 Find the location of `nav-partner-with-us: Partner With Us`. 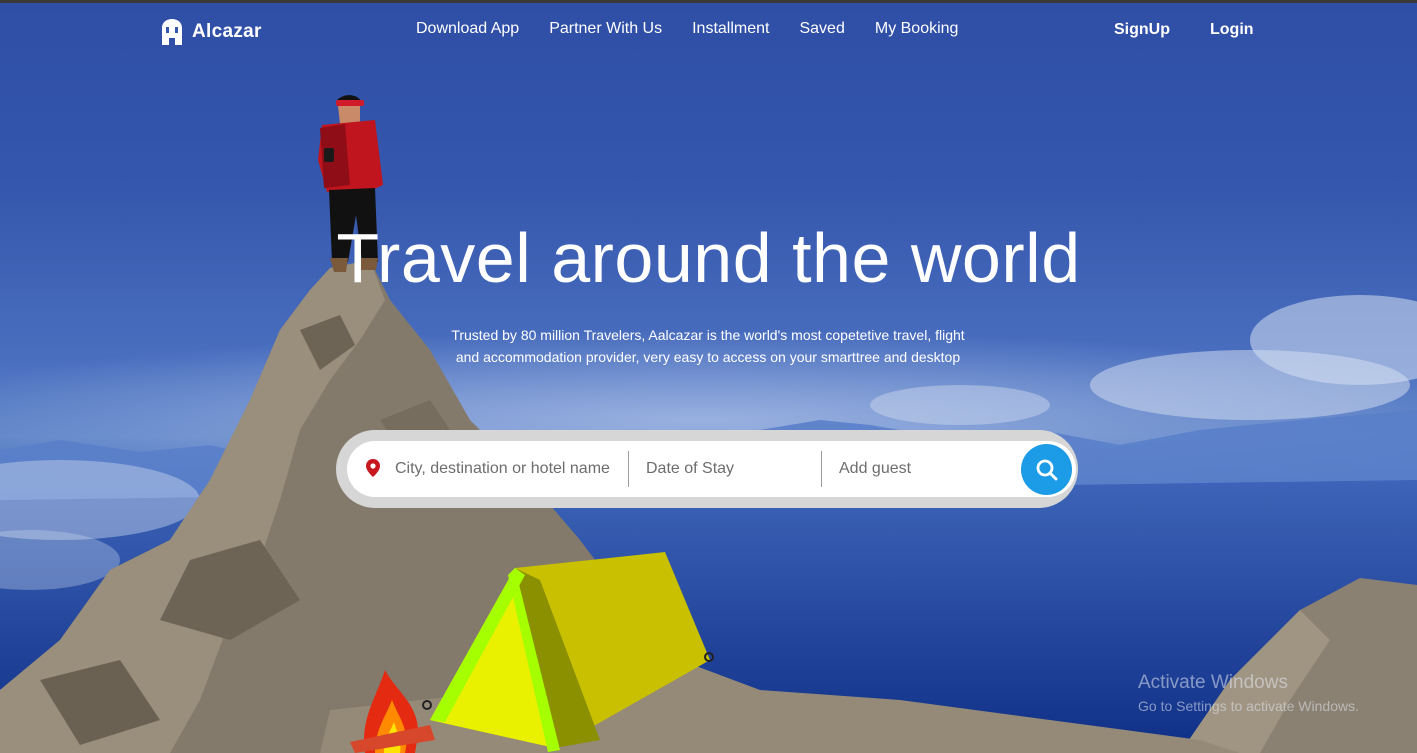

nav-partner-with-us: Partner With Us is located at coordinates (605, 29).